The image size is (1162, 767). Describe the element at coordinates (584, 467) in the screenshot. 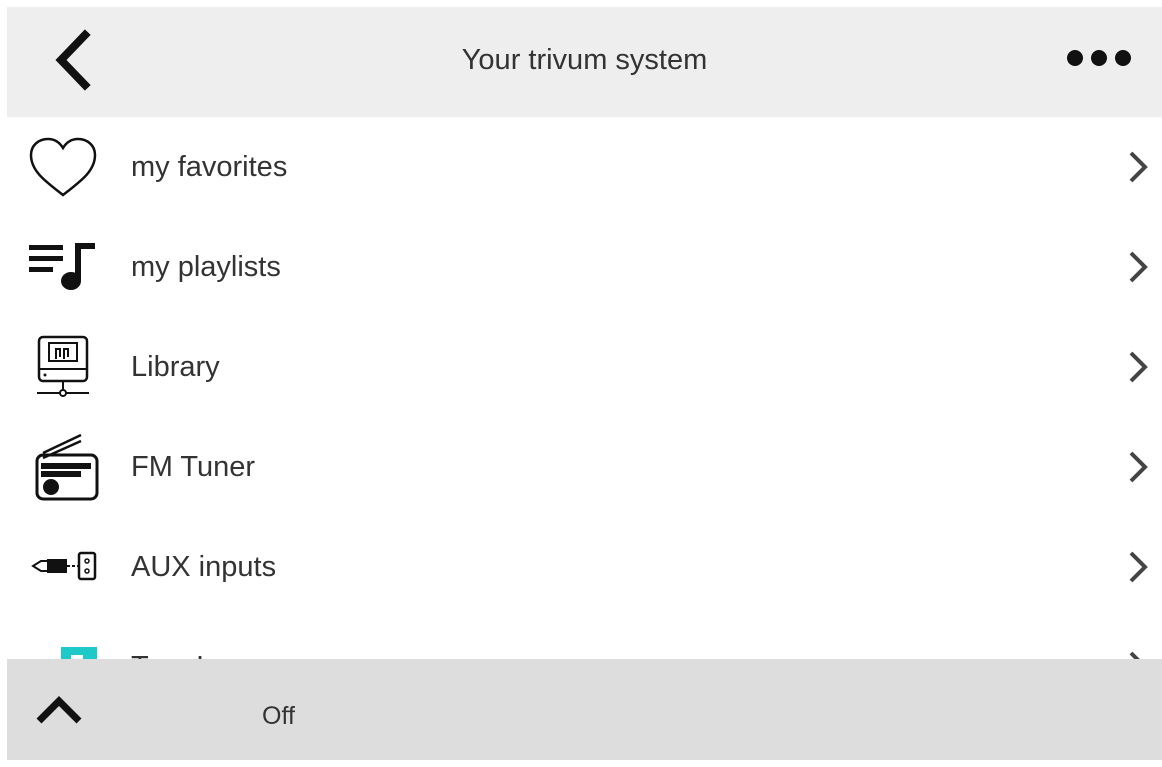

I see `list-item-fm-tuner: FM Tuner` at that location.